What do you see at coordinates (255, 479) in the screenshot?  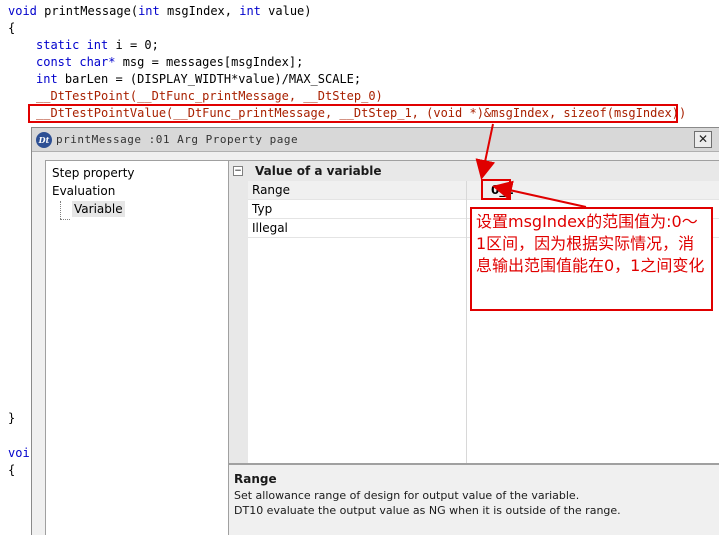 I see `help-title: Range` at bounding box center [255, 479].